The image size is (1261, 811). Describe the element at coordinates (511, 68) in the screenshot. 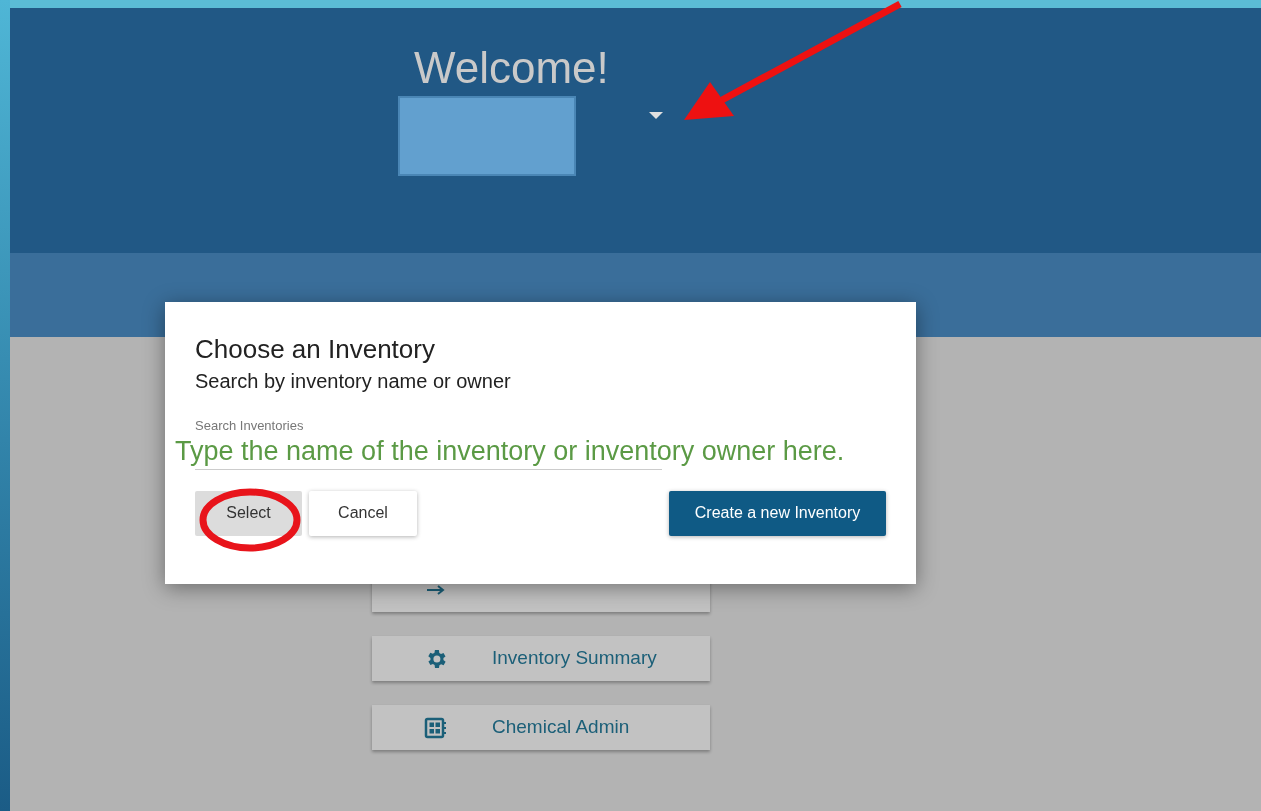

I see `welcome-title: Welcome!` at that location.